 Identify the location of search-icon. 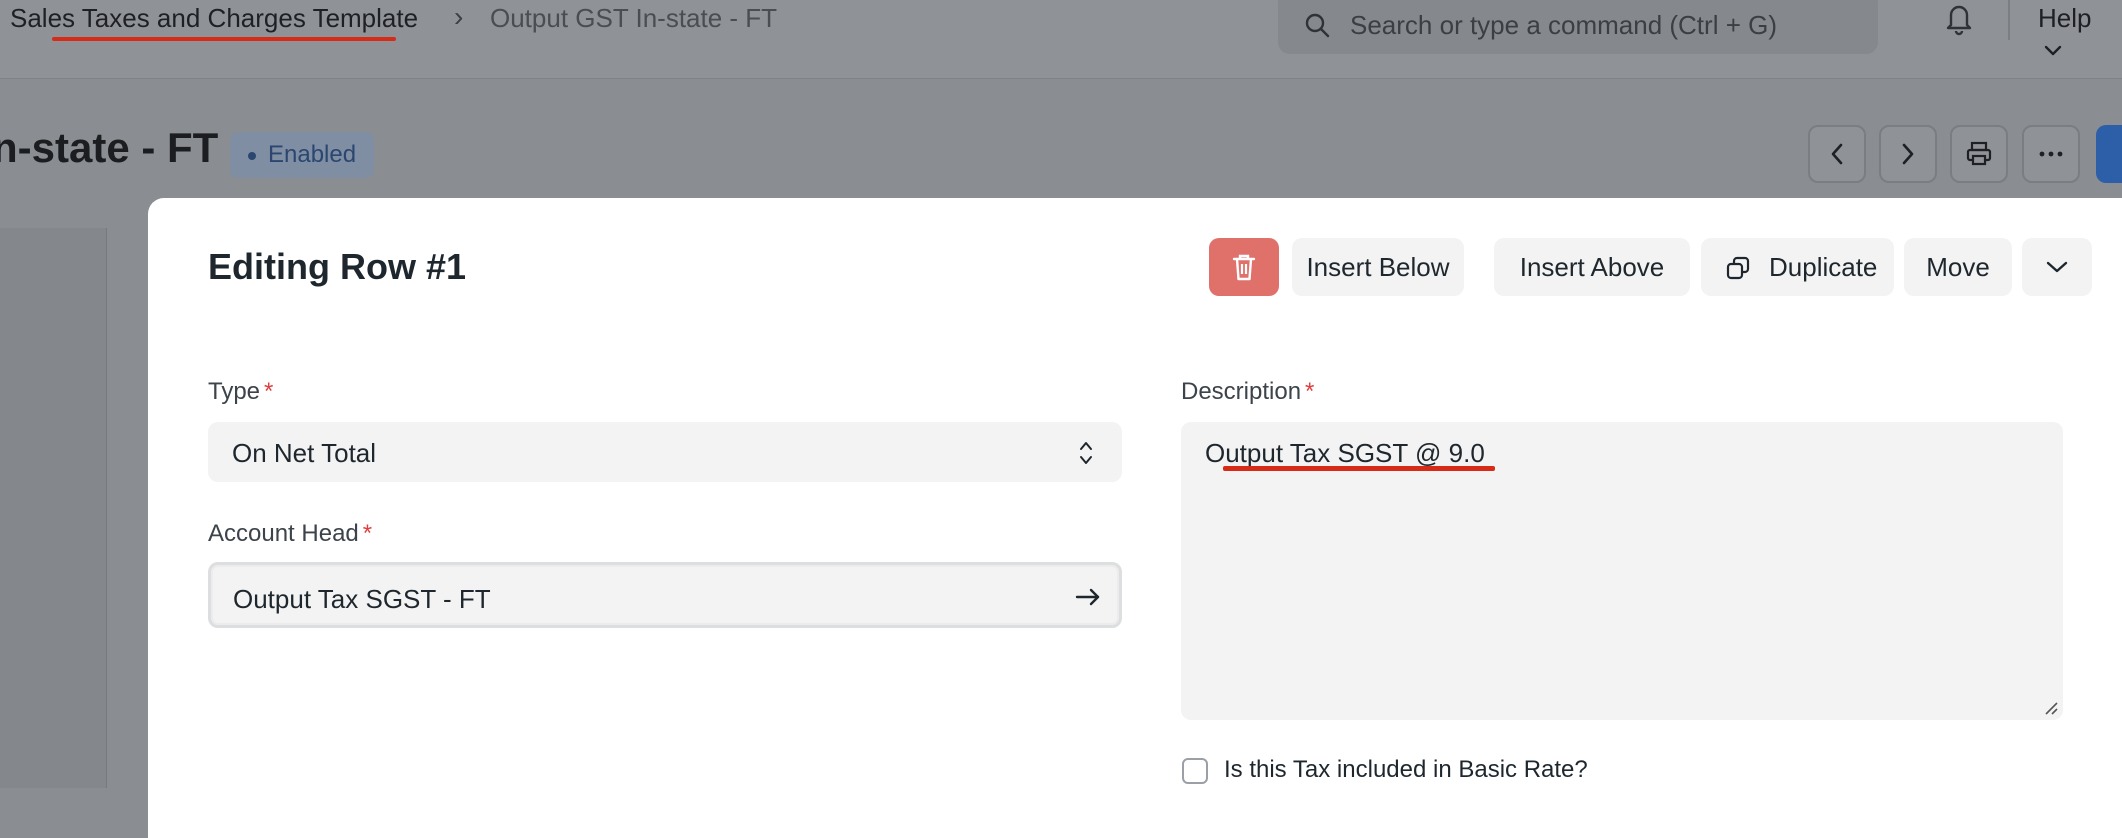
(1317, 25).